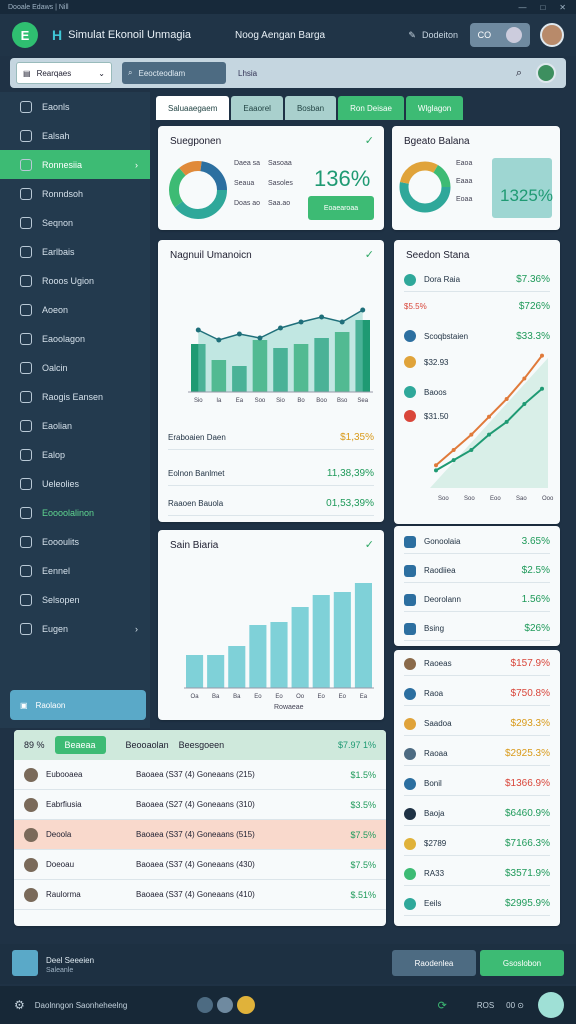 The image size is (576, 1024). I want to click on tab-second: Eaaorel, so click(257, 108).